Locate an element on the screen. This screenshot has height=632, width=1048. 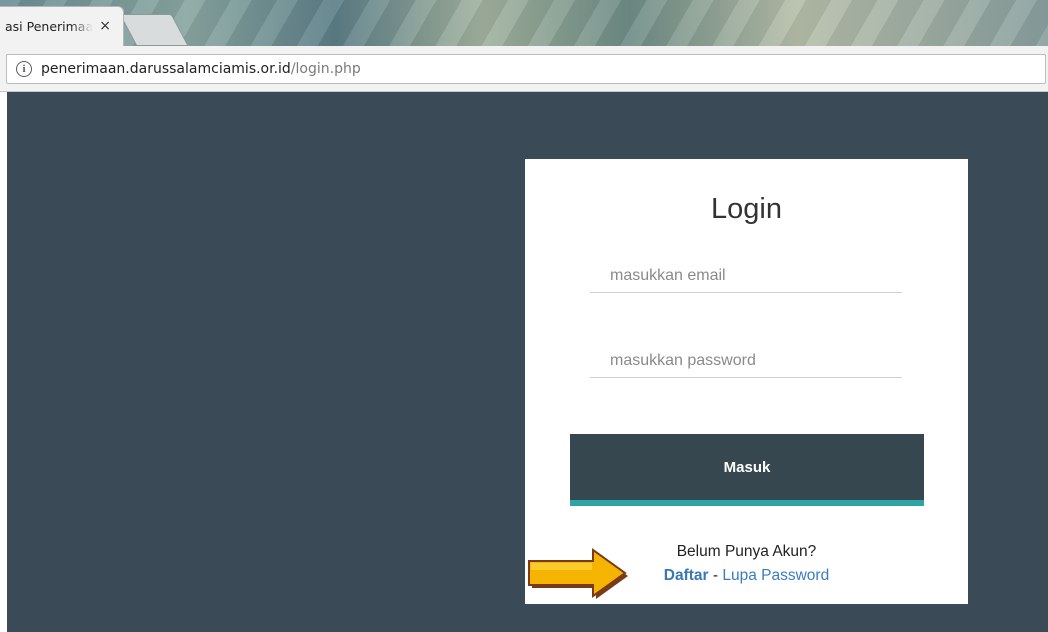
forgot-password-link: Lupa Password is located at coordinates (775, 575).